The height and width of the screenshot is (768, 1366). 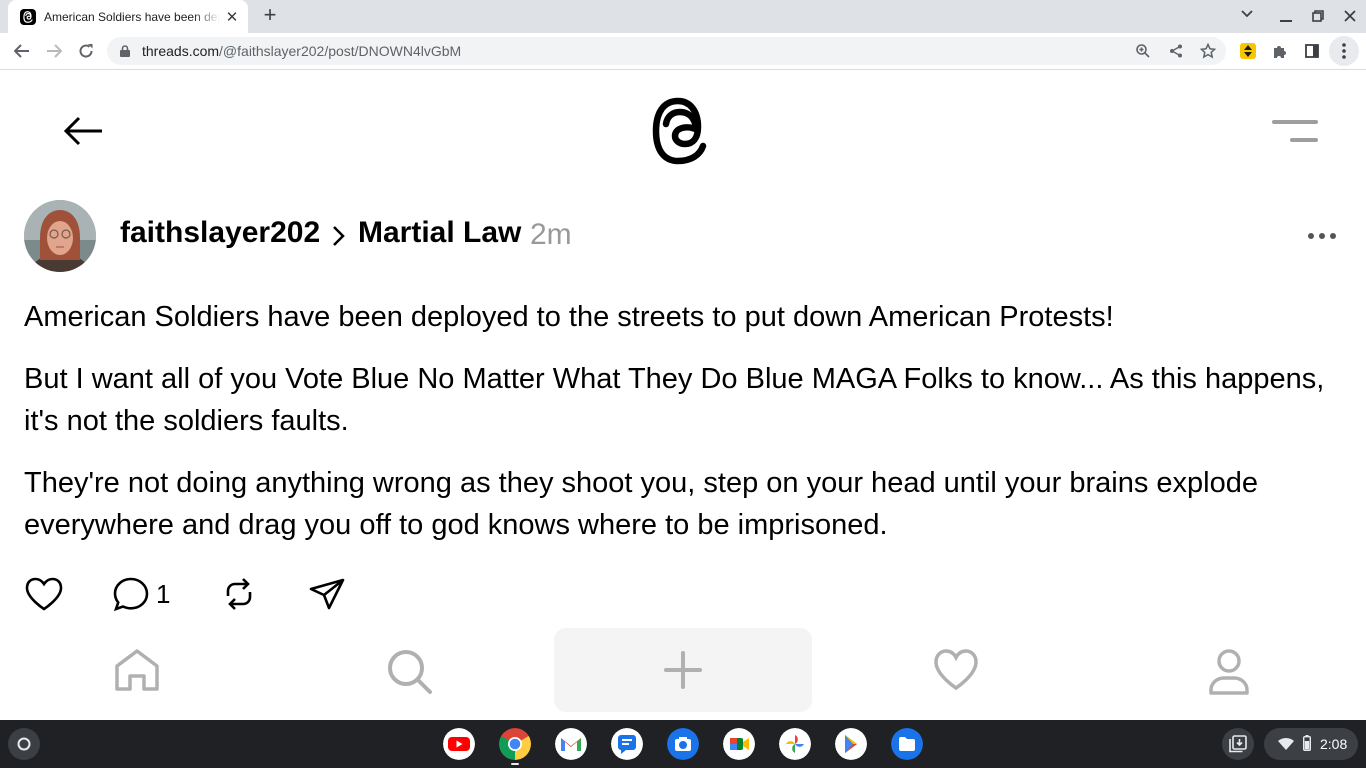 What do you see at coordinates (132, 16) in the screenshot?
I see `tab-title: American Soldiers have been deployed` at bounding box center [132, 16].